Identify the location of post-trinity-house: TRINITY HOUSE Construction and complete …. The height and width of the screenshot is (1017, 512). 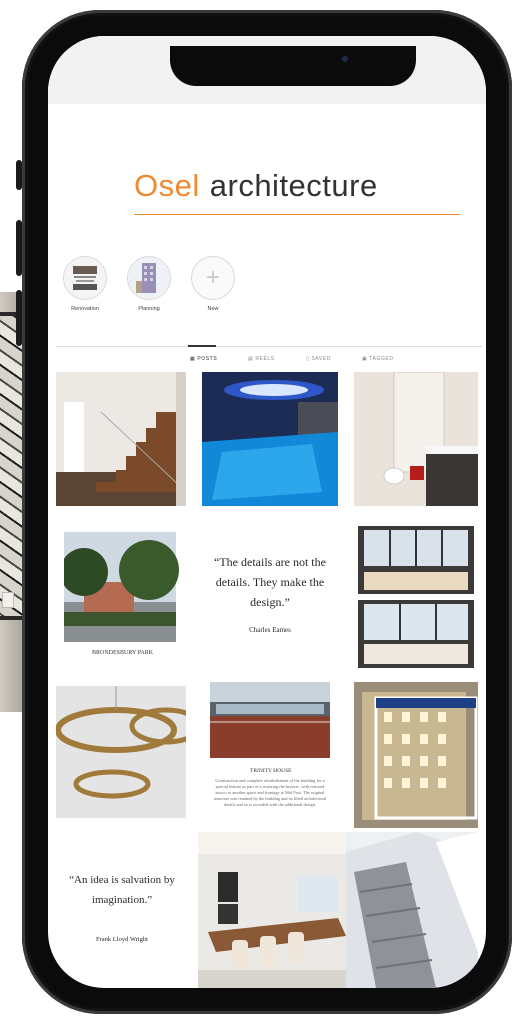
(270, 755).